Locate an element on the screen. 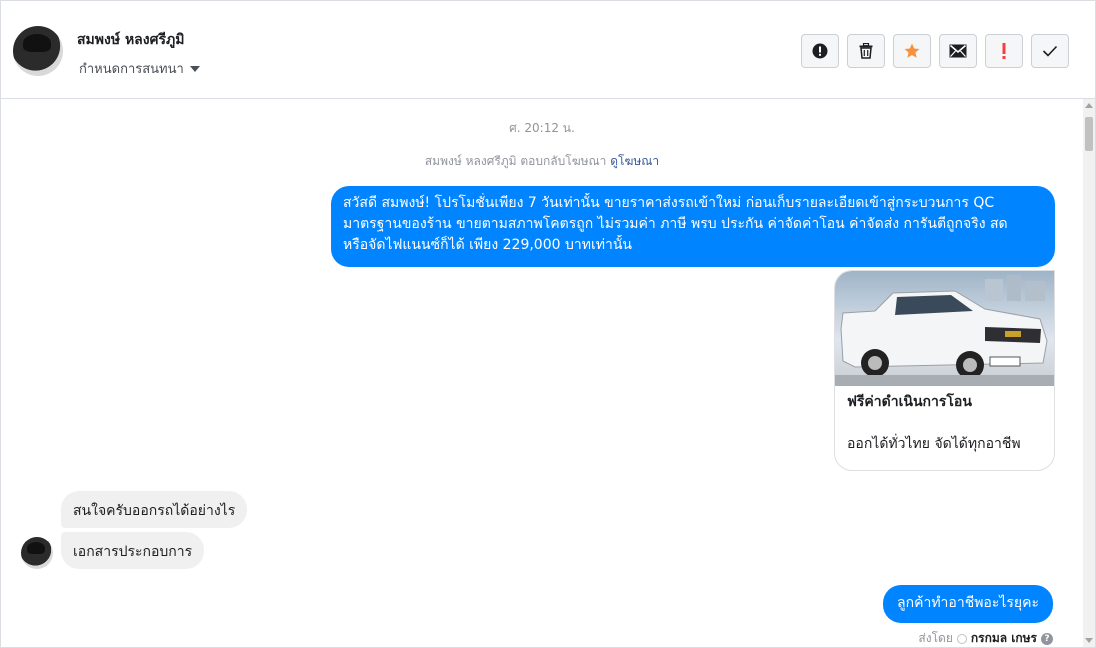  caret-down-icon is located at coordinates (194, 68).